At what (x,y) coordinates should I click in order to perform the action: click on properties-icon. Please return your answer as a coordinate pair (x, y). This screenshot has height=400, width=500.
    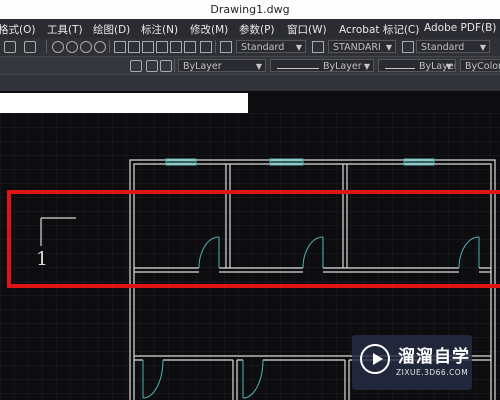
    Looking at the image, I should click on (120, 47).